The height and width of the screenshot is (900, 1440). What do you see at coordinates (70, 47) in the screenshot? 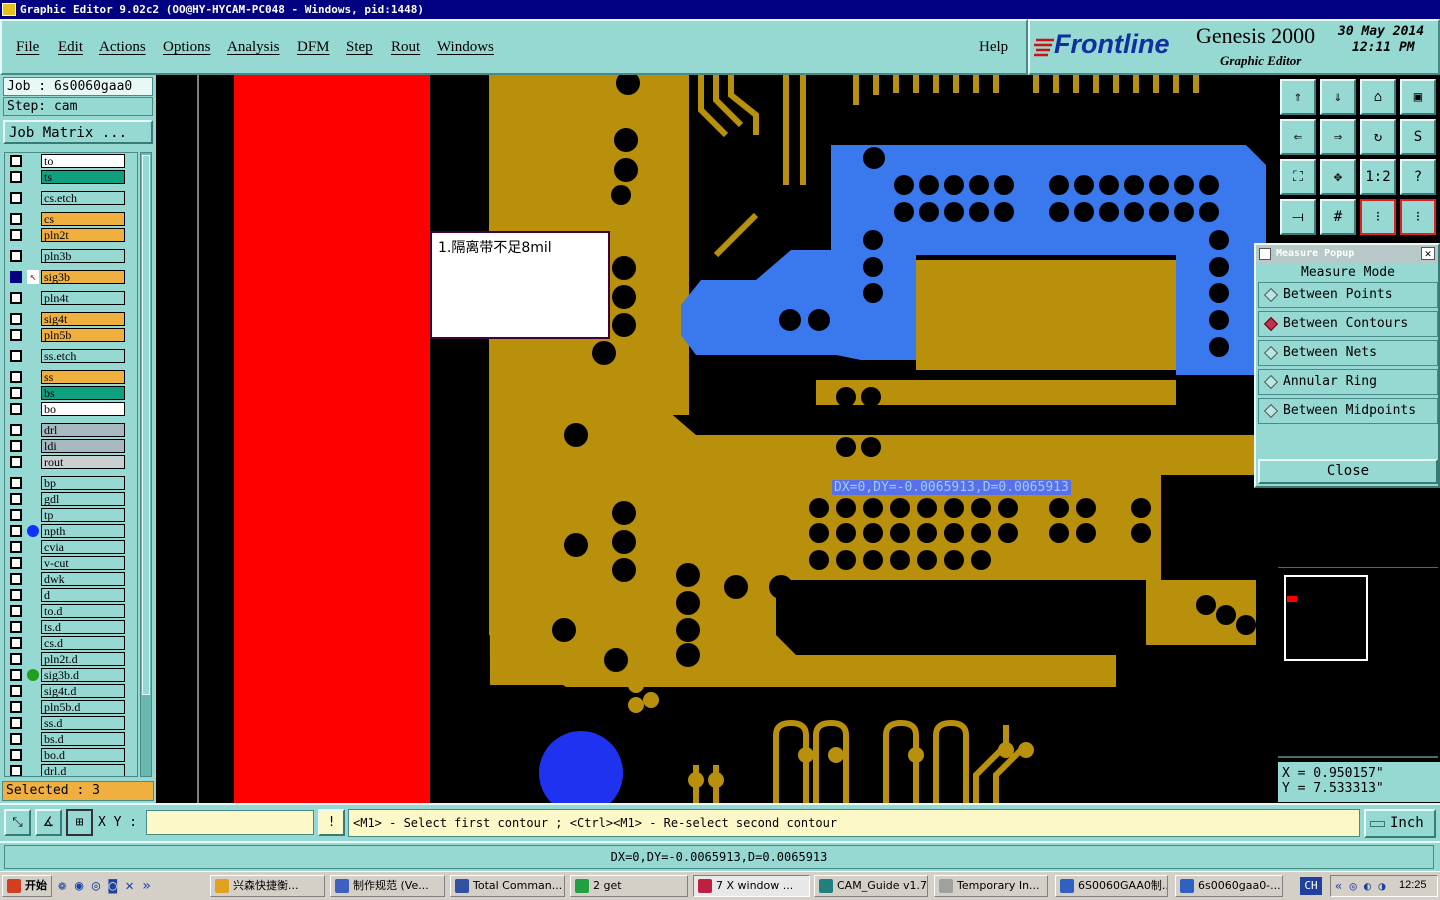
I see `menu-edit: Edit` at bounding box center [70, 47].